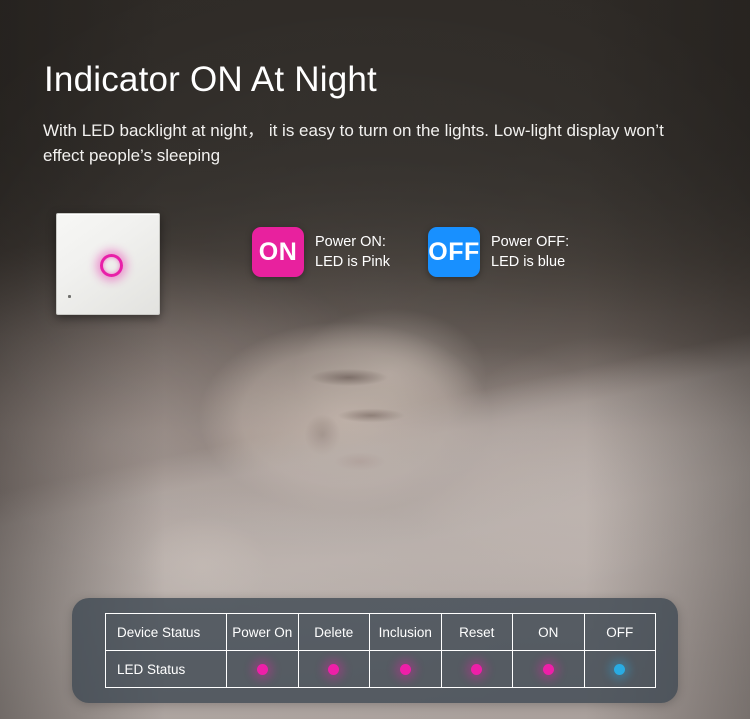  I want to click on led-cell-inclusion, so click(405, 669).